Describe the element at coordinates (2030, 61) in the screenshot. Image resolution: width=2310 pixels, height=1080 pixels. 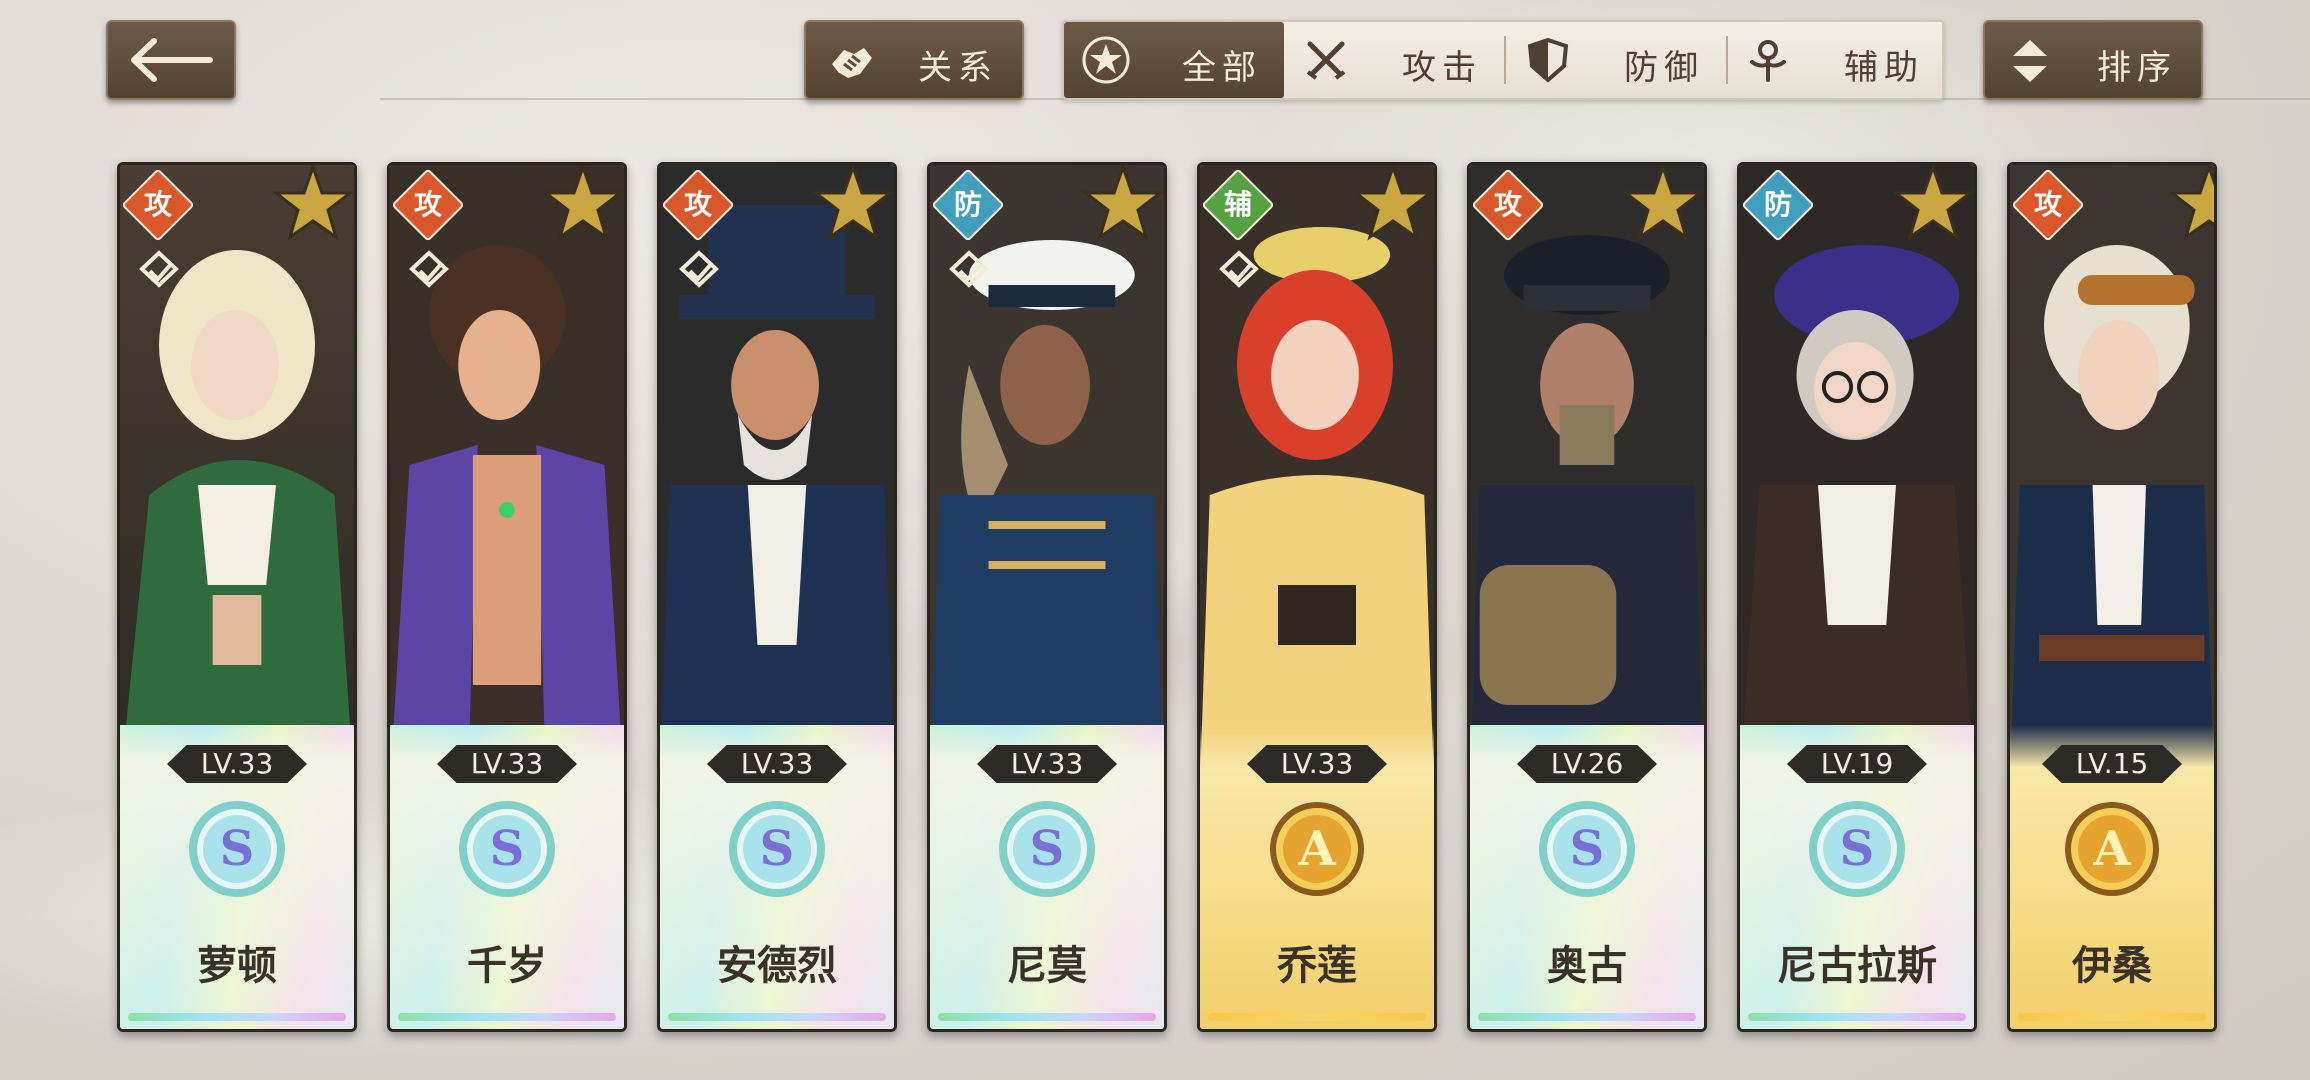
I see `sort-updown-icon` at that location.